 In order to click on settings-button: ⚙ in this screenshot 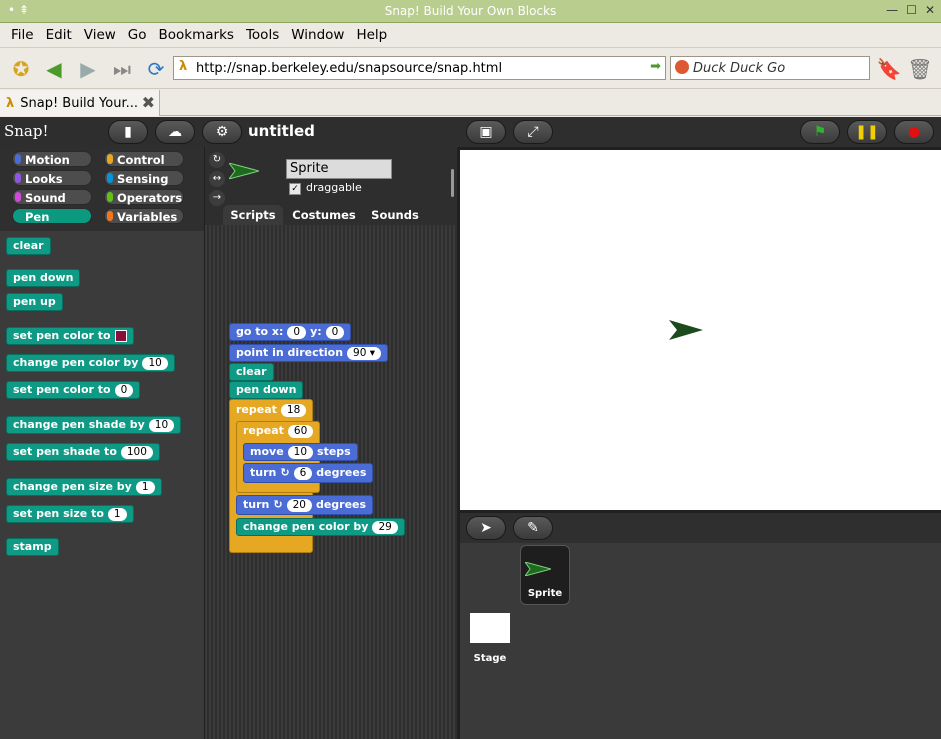, I will do `click(222, 132)`.